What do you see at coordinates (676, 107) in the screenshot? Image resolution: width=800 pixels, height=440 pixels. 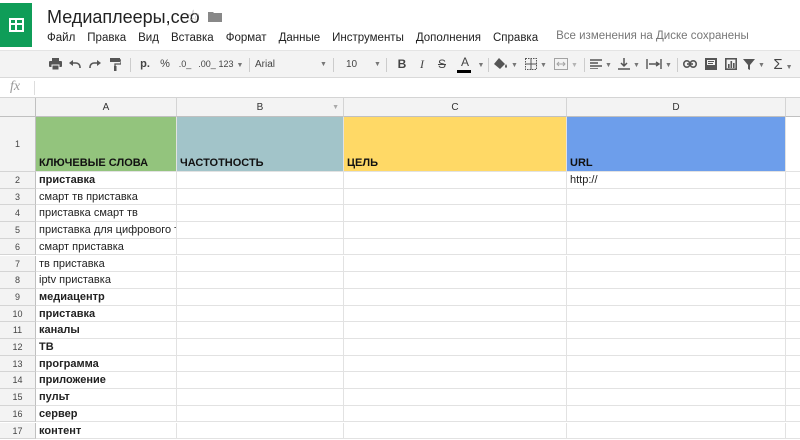 I see `column-header-d: D` at bounding box center [676, 107].